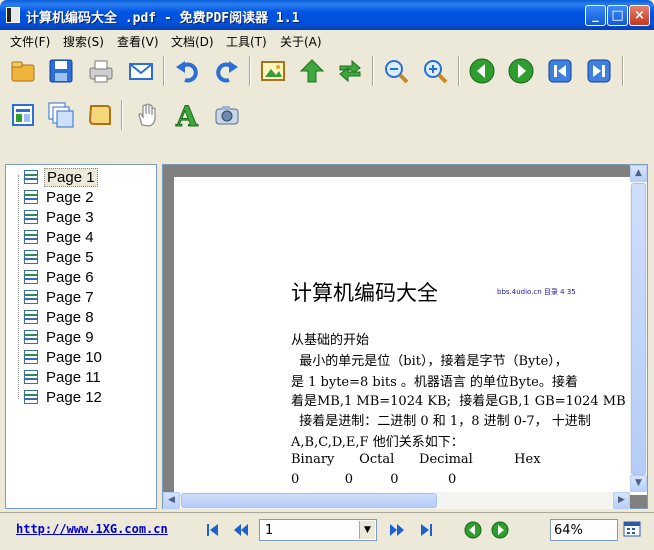 This screenshot has width=654, height=550. What do you see at coordinates (92, 529) in the screenshot?
I see `website-link: http://www.1XG.com.cn` at bounding box center [92, 529].